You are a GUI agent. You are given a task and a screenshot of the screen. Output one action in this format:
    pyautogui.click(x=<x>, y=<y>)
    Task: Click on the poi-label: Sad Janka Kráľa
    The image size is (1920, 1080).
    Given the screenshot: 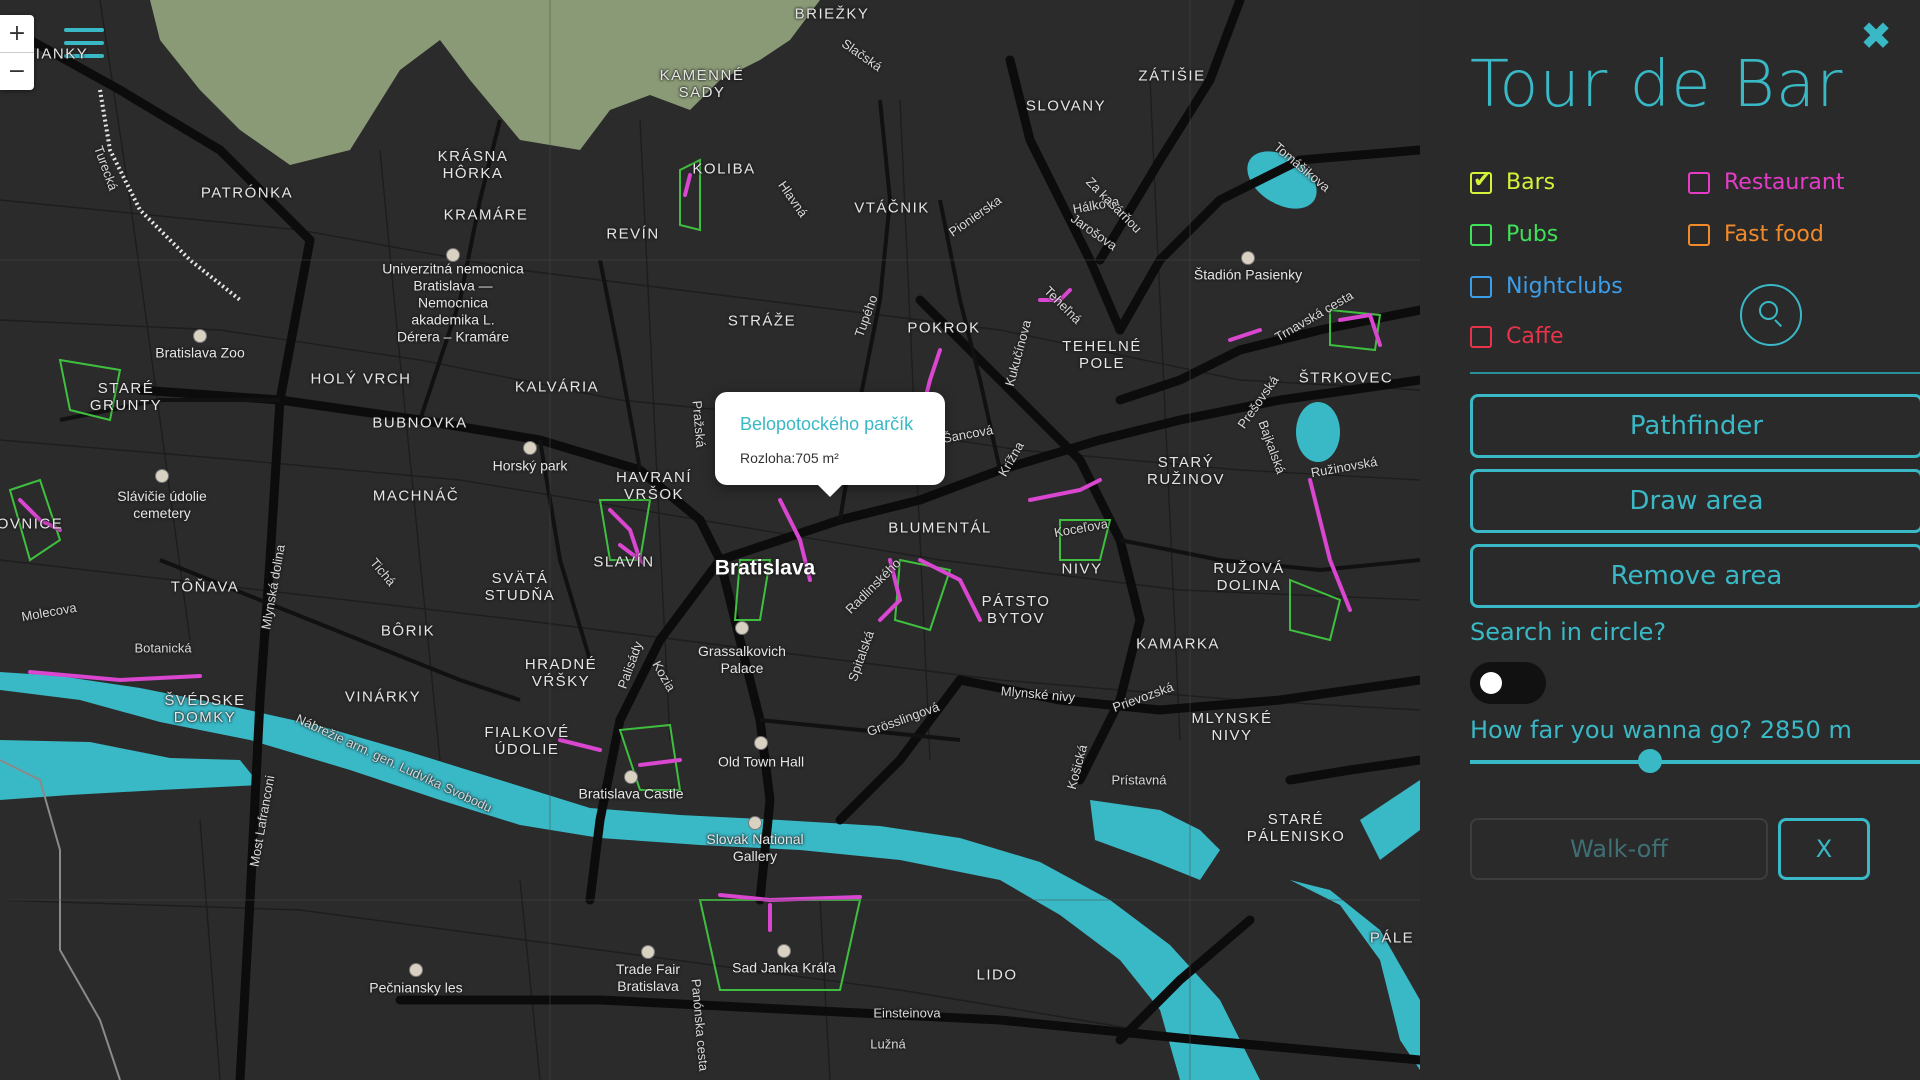 What is the action you would take?
    pyautogui.click(x=784, y=967)
    